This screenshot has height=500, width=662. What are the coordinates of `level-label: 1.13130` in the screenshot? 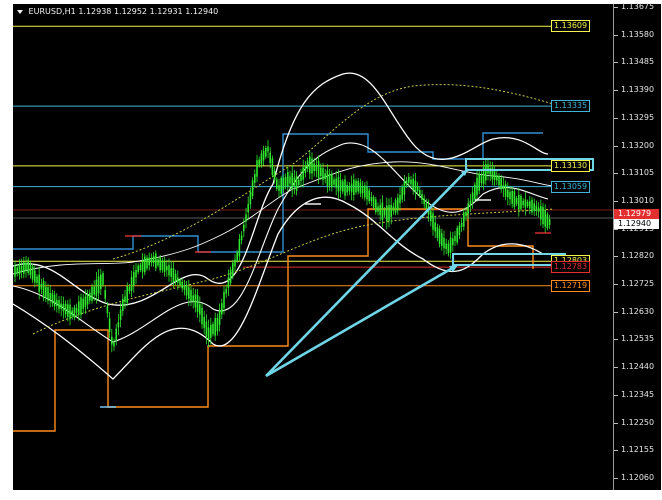 It's located at (571, 165).